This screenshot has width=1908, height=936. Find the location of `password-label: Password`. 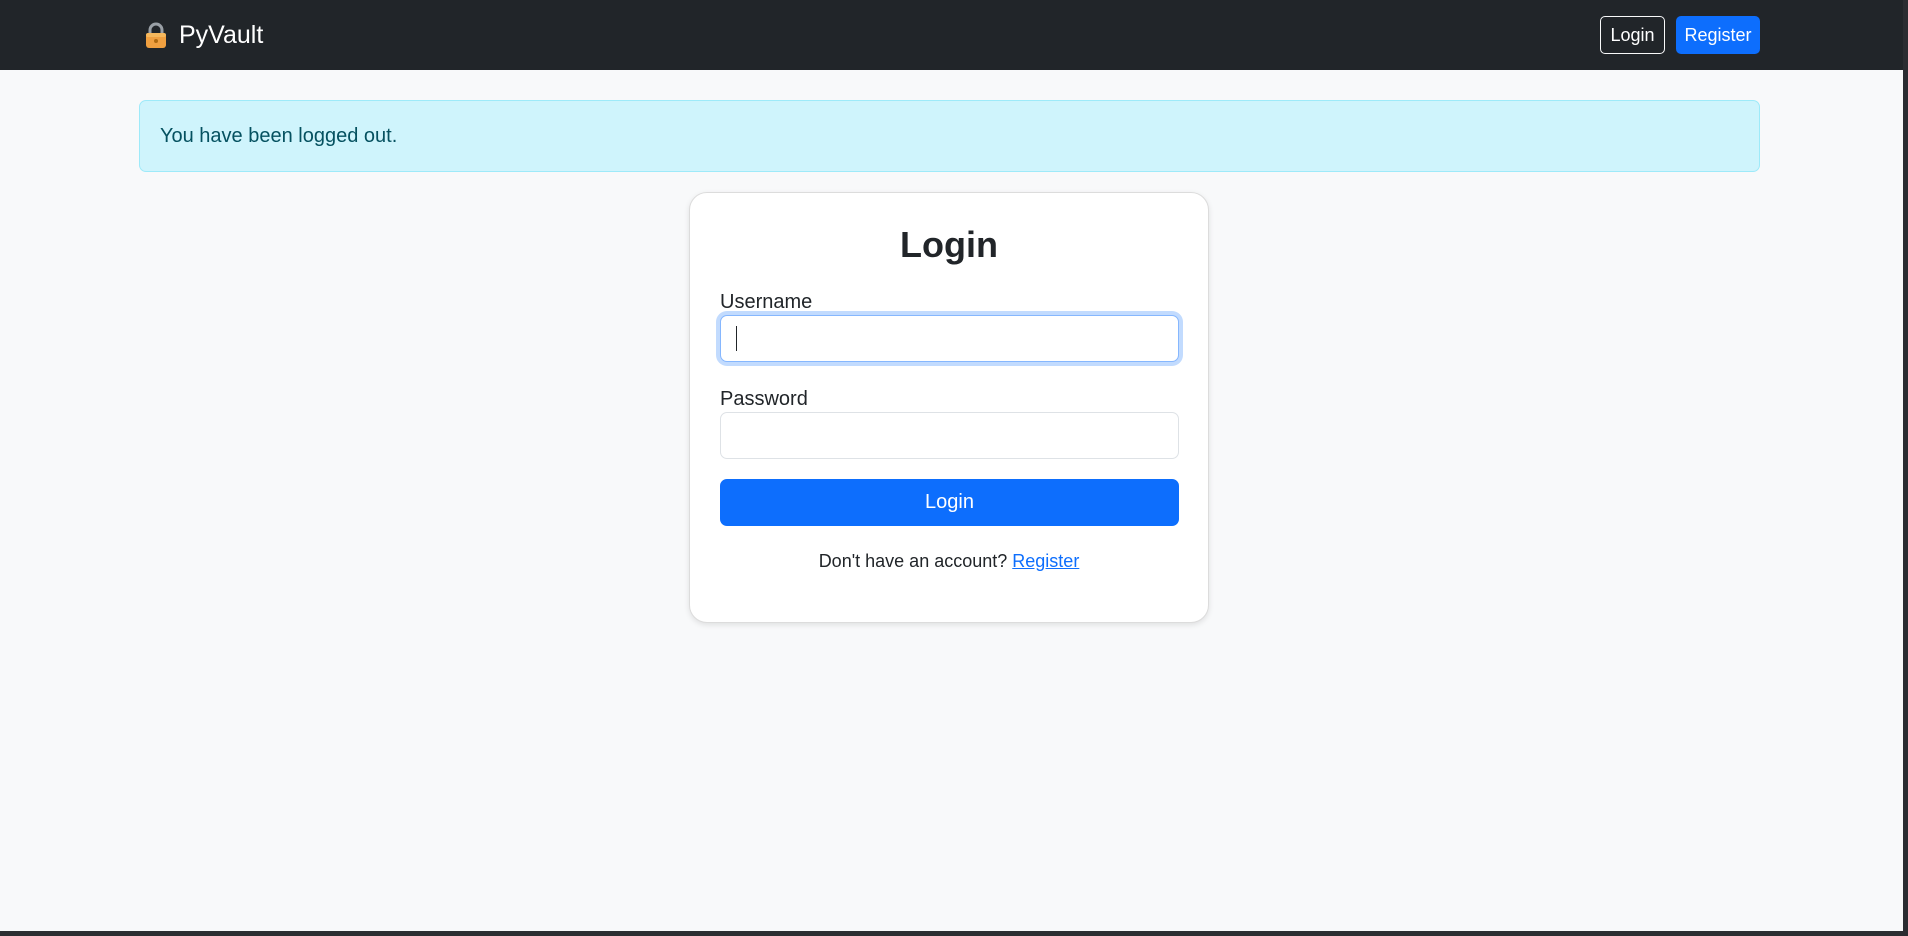

password-label: Password is located at coordinates (764, 399).